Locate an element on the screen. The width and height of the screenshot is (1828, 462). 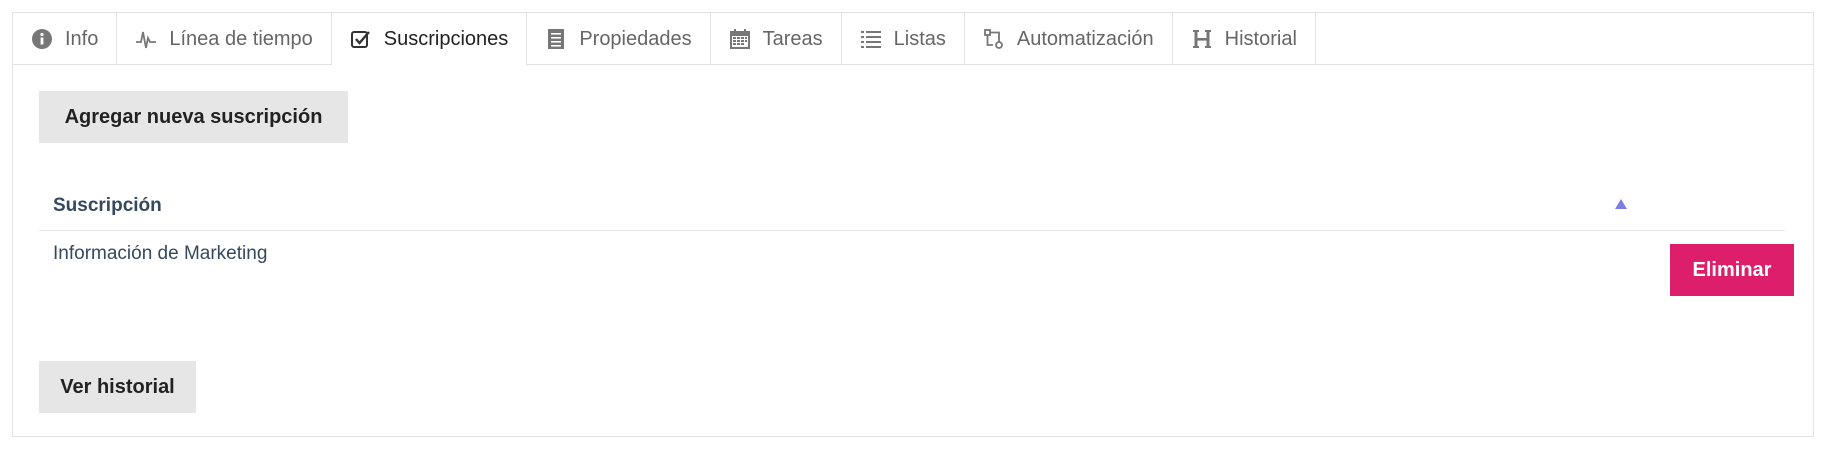
workflow-icon is located at coordinates (994, 39).